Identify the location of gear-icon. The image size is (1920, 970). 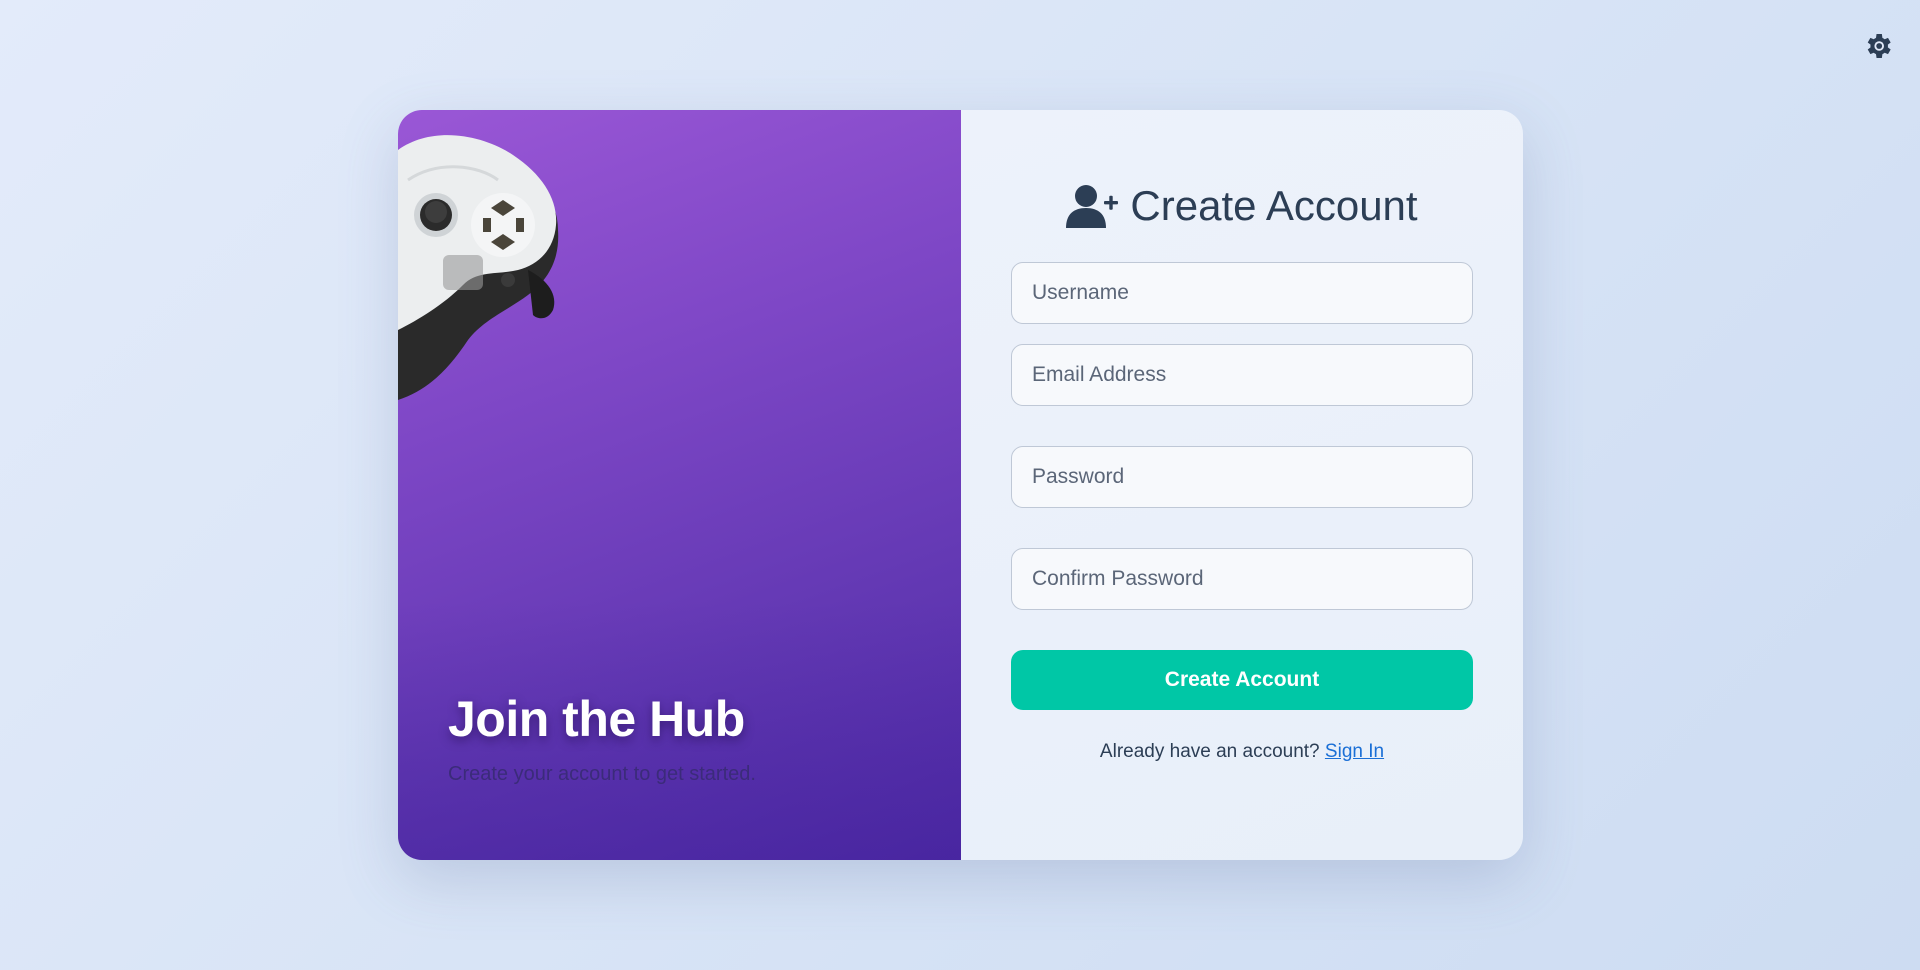
(1879, 46).